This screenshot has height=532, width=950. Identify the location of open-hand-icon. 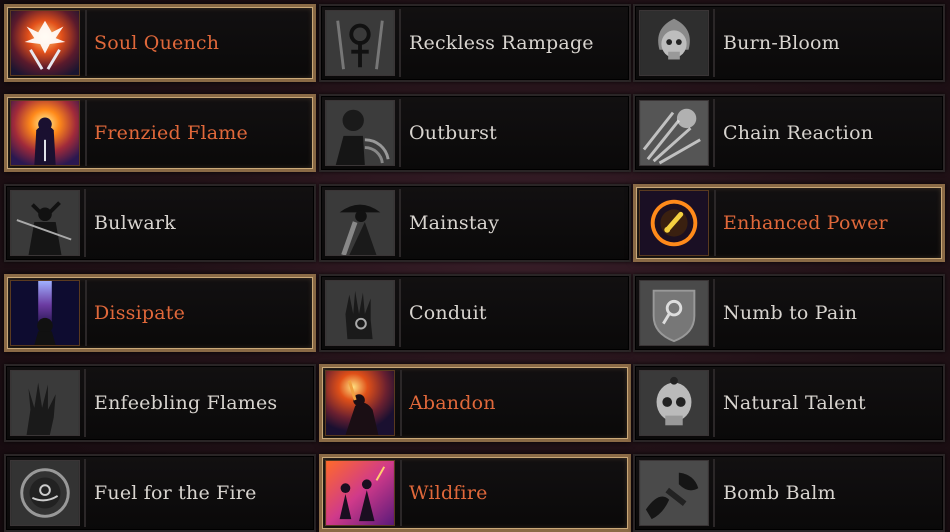
(360, 313).